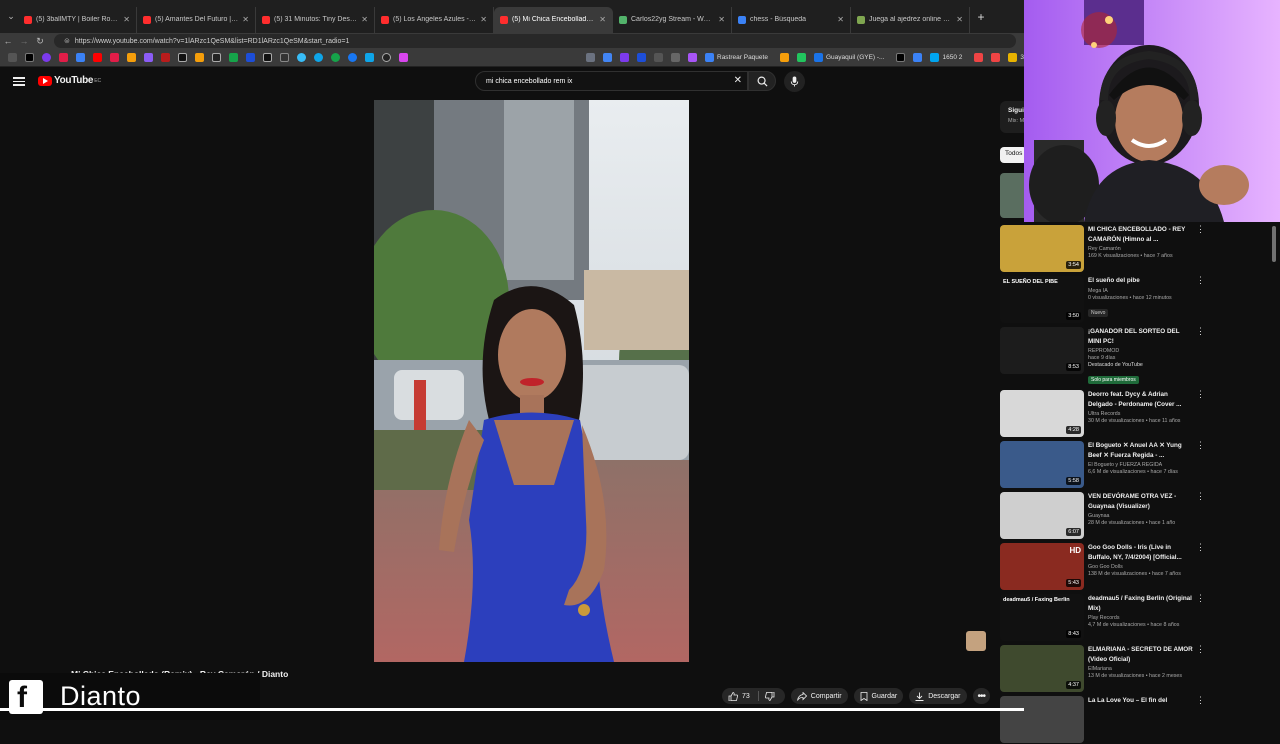 This screenshot has height=744, width=1280. Describe the element at coordinates (1042, 566) in the screenshot. I see `video-thumbnail: HD 5:43` at that location.